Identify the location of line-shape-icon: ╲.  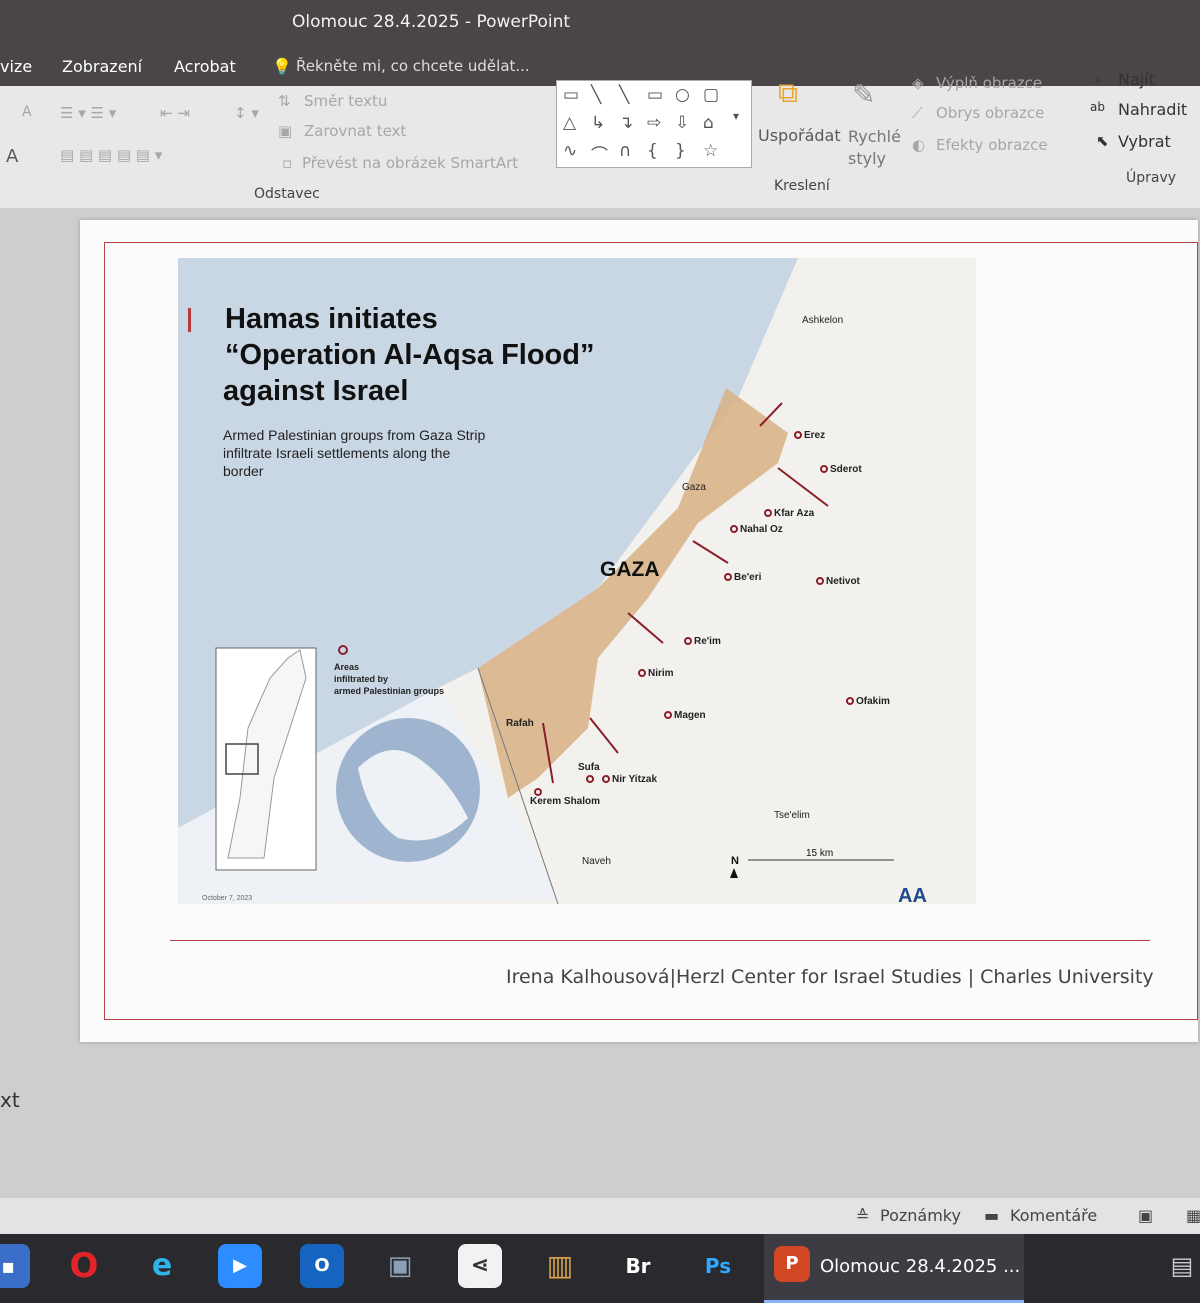
(596, 95).